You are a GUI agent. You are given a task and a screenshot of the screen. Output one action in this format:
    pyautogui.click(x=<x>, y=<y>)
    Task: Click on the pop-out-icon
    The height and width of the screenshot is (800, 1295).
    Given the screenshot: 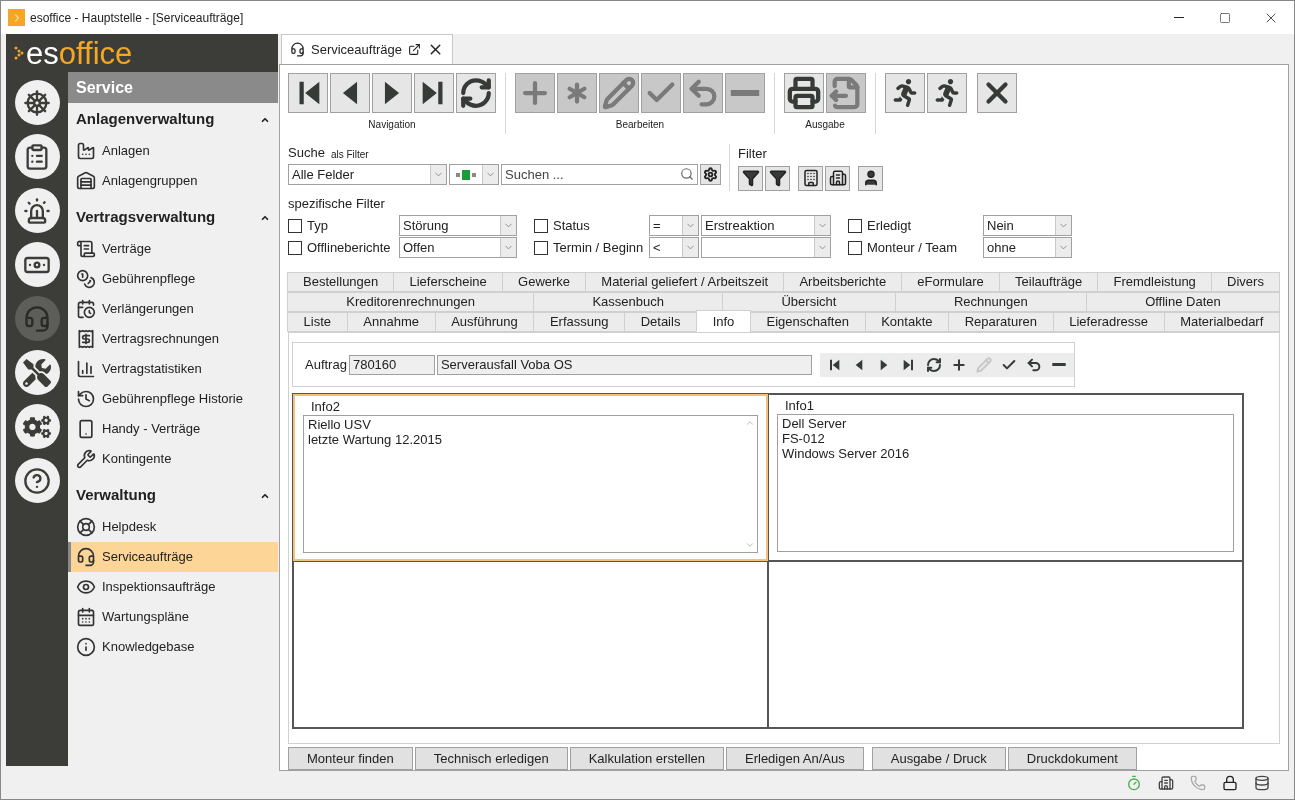 What is the action you would take?
    pyautogui.click(x=415, y=49)
    